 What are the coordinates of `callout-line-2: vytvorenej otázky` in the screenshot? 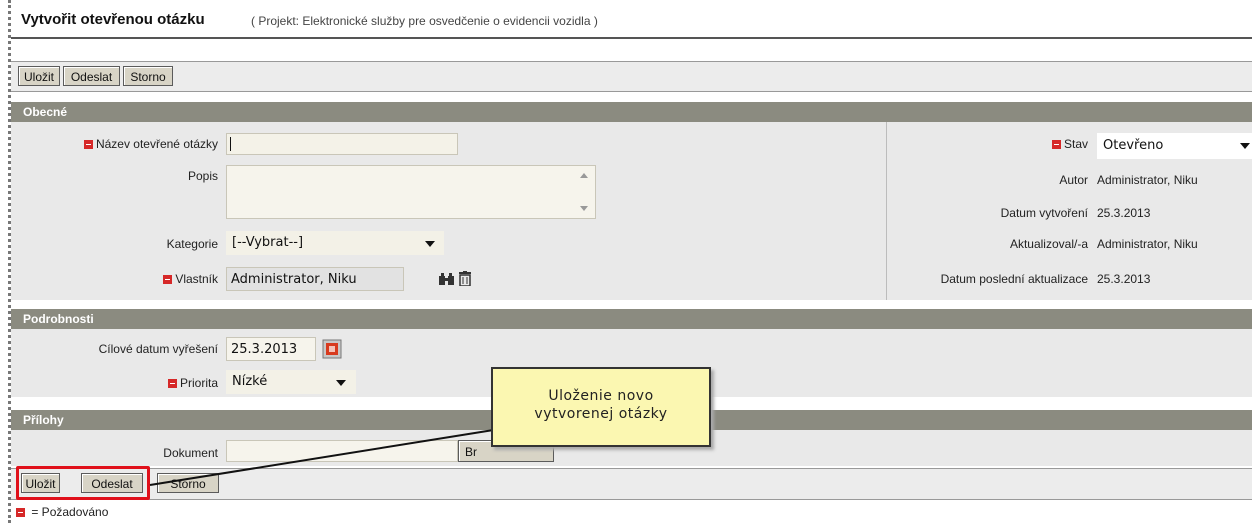 It's located at (601, 414).